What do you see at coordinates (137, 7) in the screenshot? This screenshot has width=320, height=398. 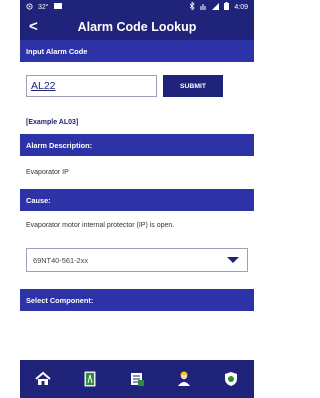 I see `status-bar: 32° 4:09` at bounding box center [137, 7].